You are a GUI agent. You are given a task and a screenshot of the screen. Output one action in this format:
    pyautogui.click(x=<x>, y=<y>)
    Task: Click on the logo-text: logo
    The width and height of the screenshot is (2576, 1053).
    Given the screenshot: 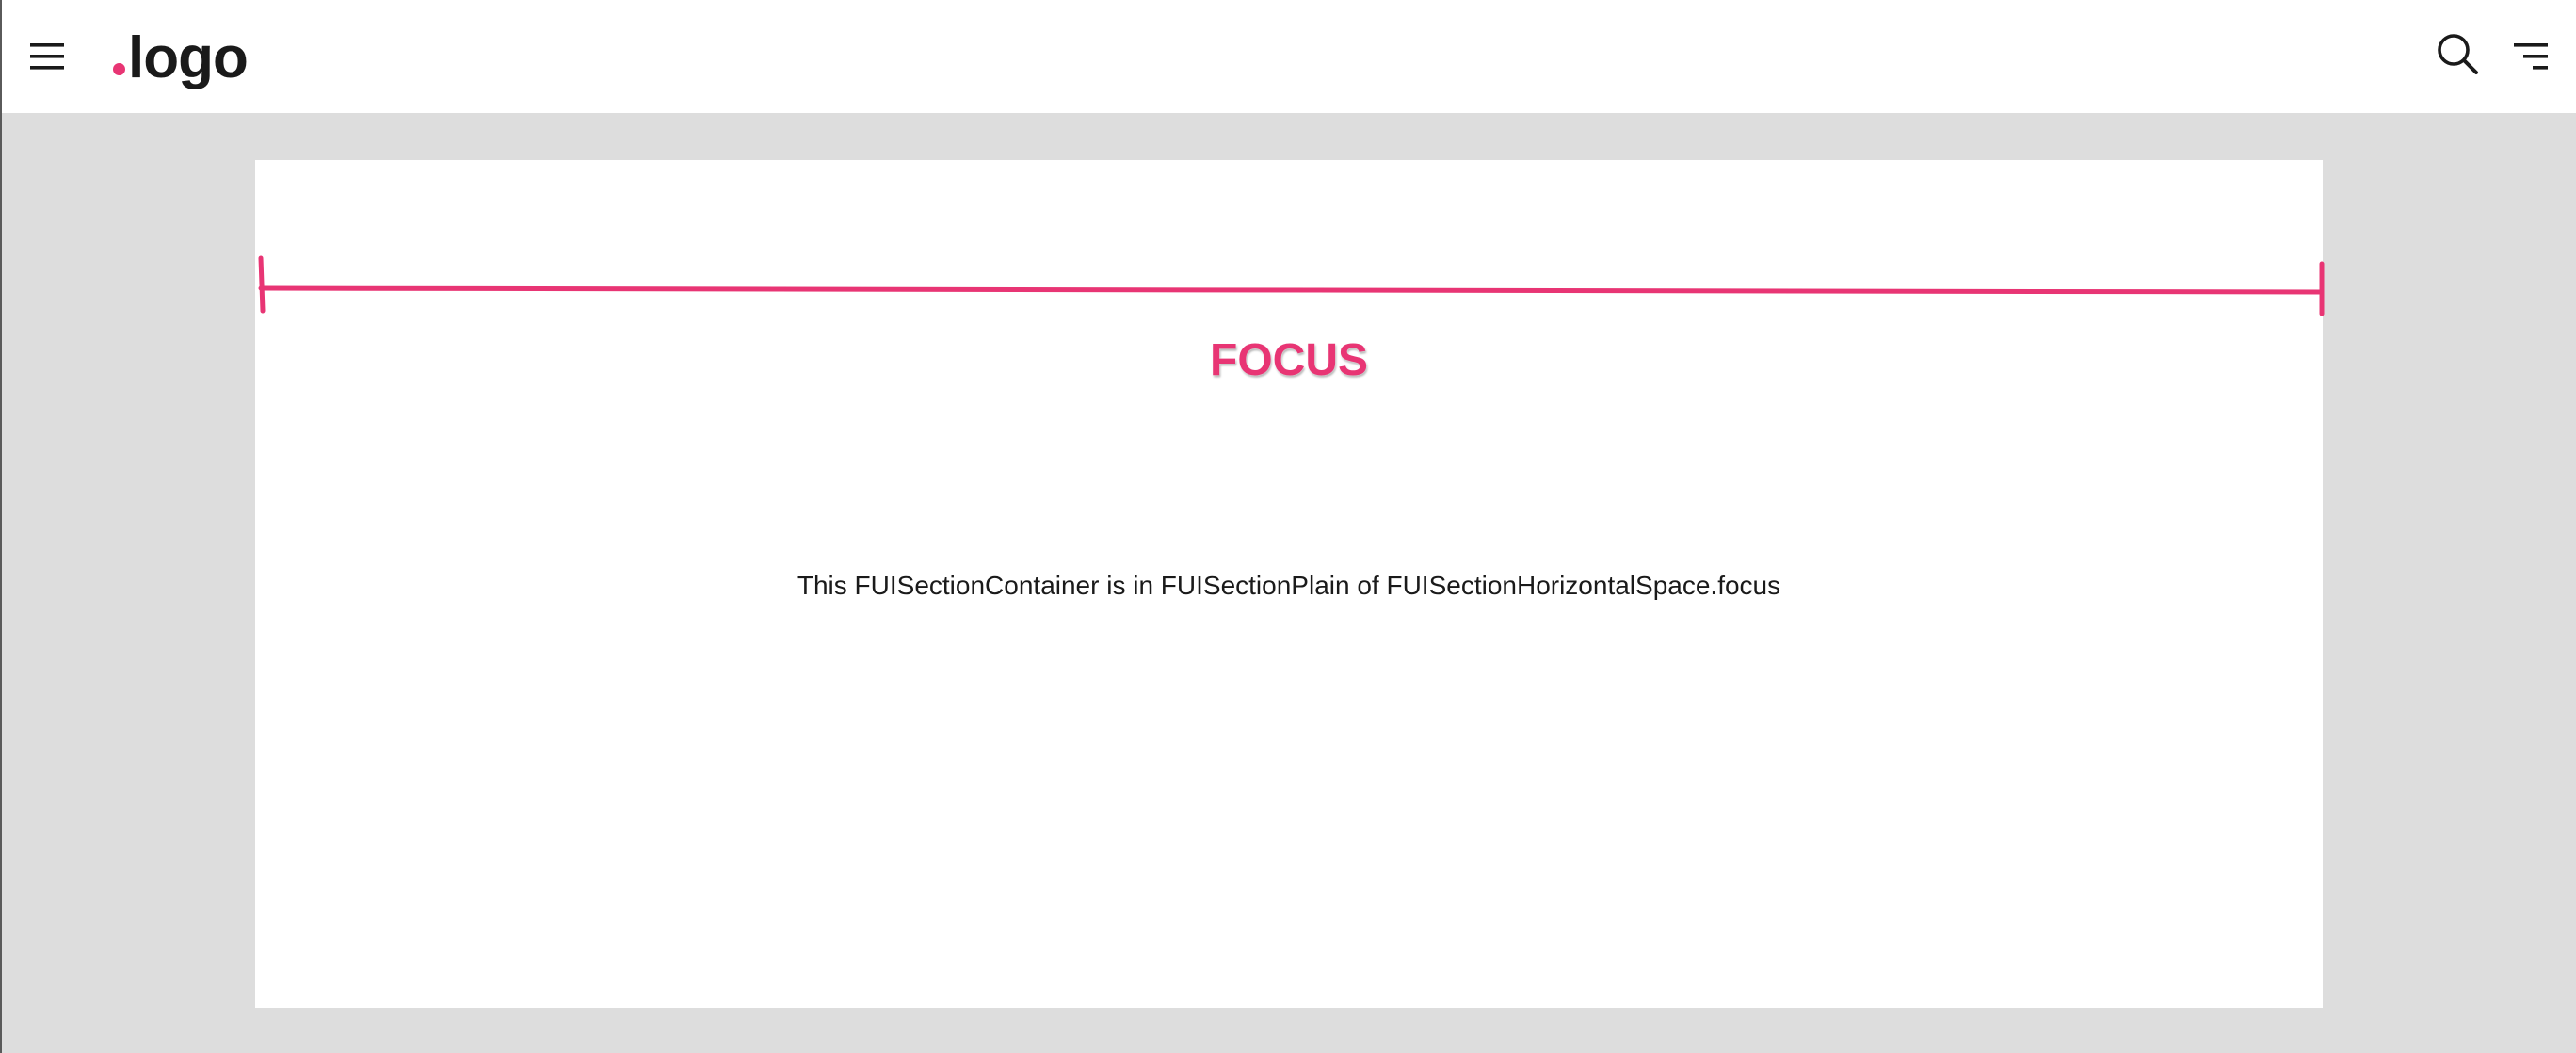 What is the action you would take?
    pyautogui.click(x=188, y=58)
    